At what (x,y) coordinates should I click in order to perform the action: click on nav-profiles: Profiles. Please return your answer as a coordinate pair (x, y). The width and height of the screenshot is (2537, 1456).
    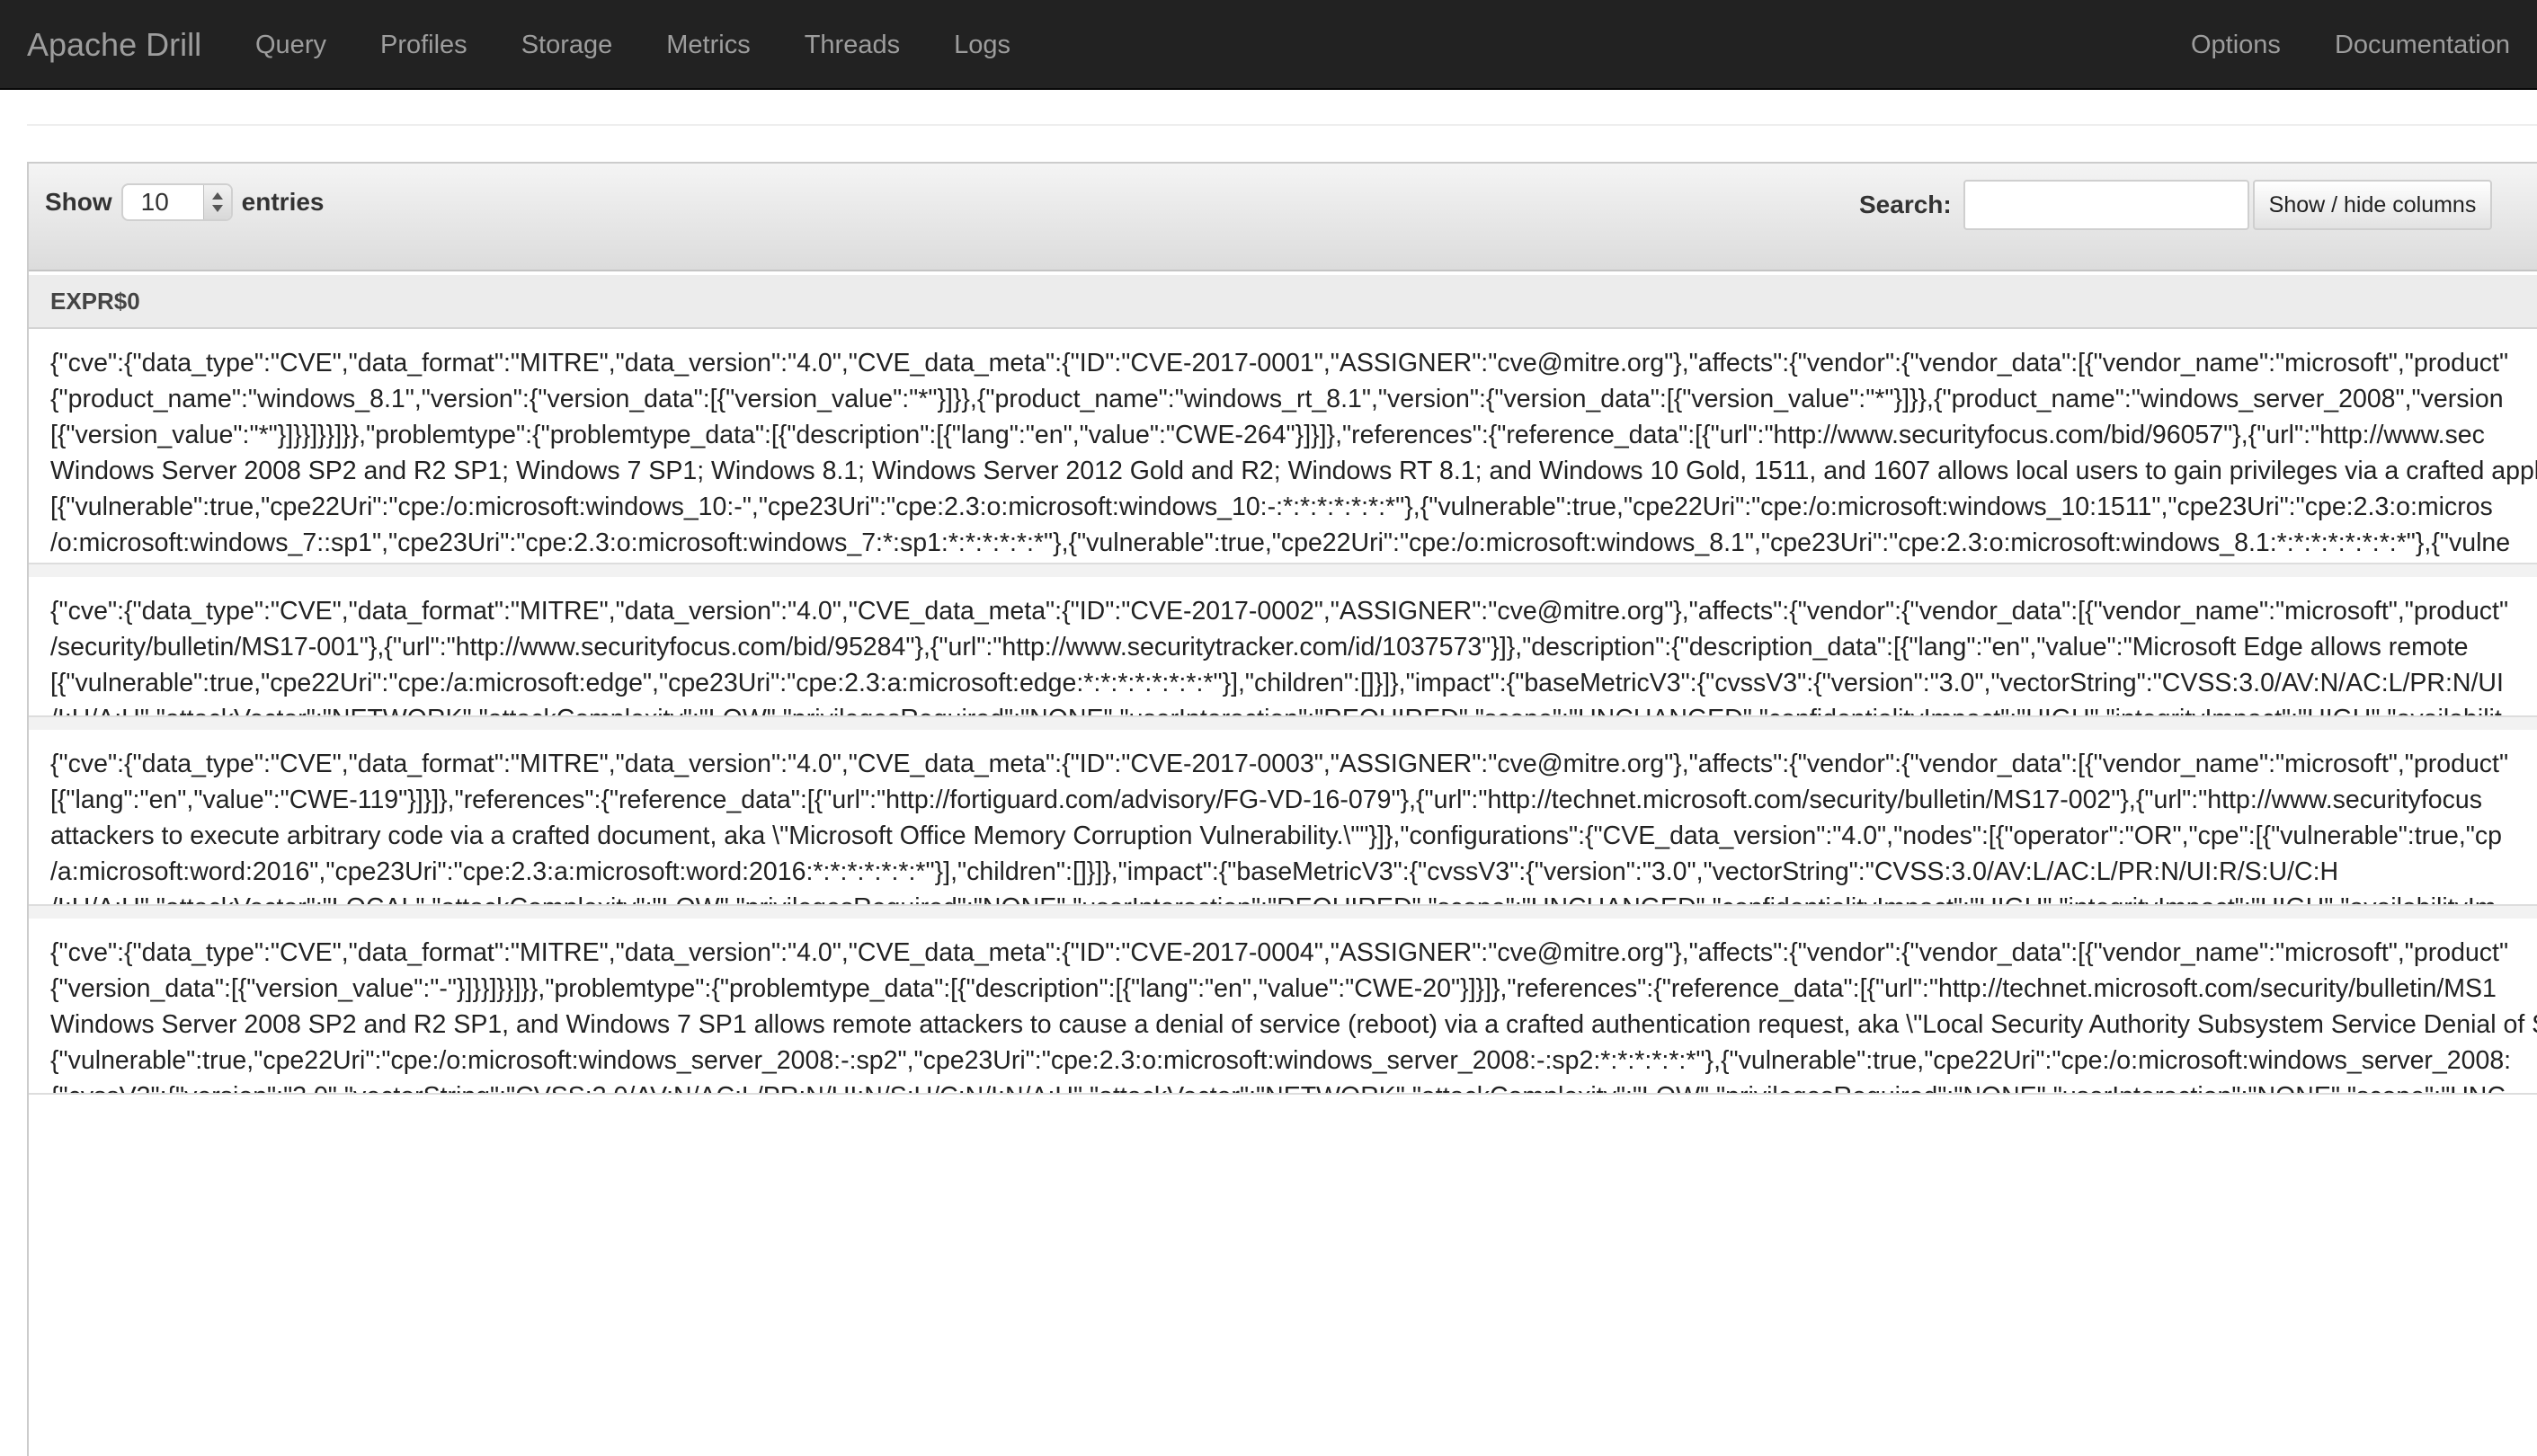
    Looking at the image, I should click on (423, 45).